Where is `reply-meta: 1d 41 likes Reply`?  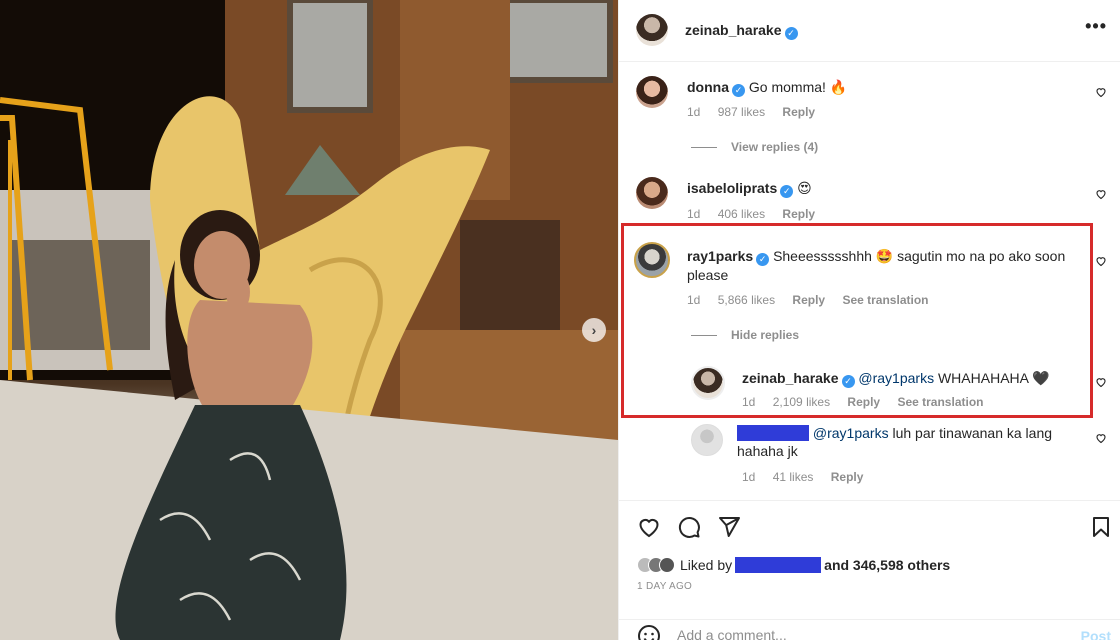
reply-meta: 1d 41 likes Reply is located at coordinates (809, 477).